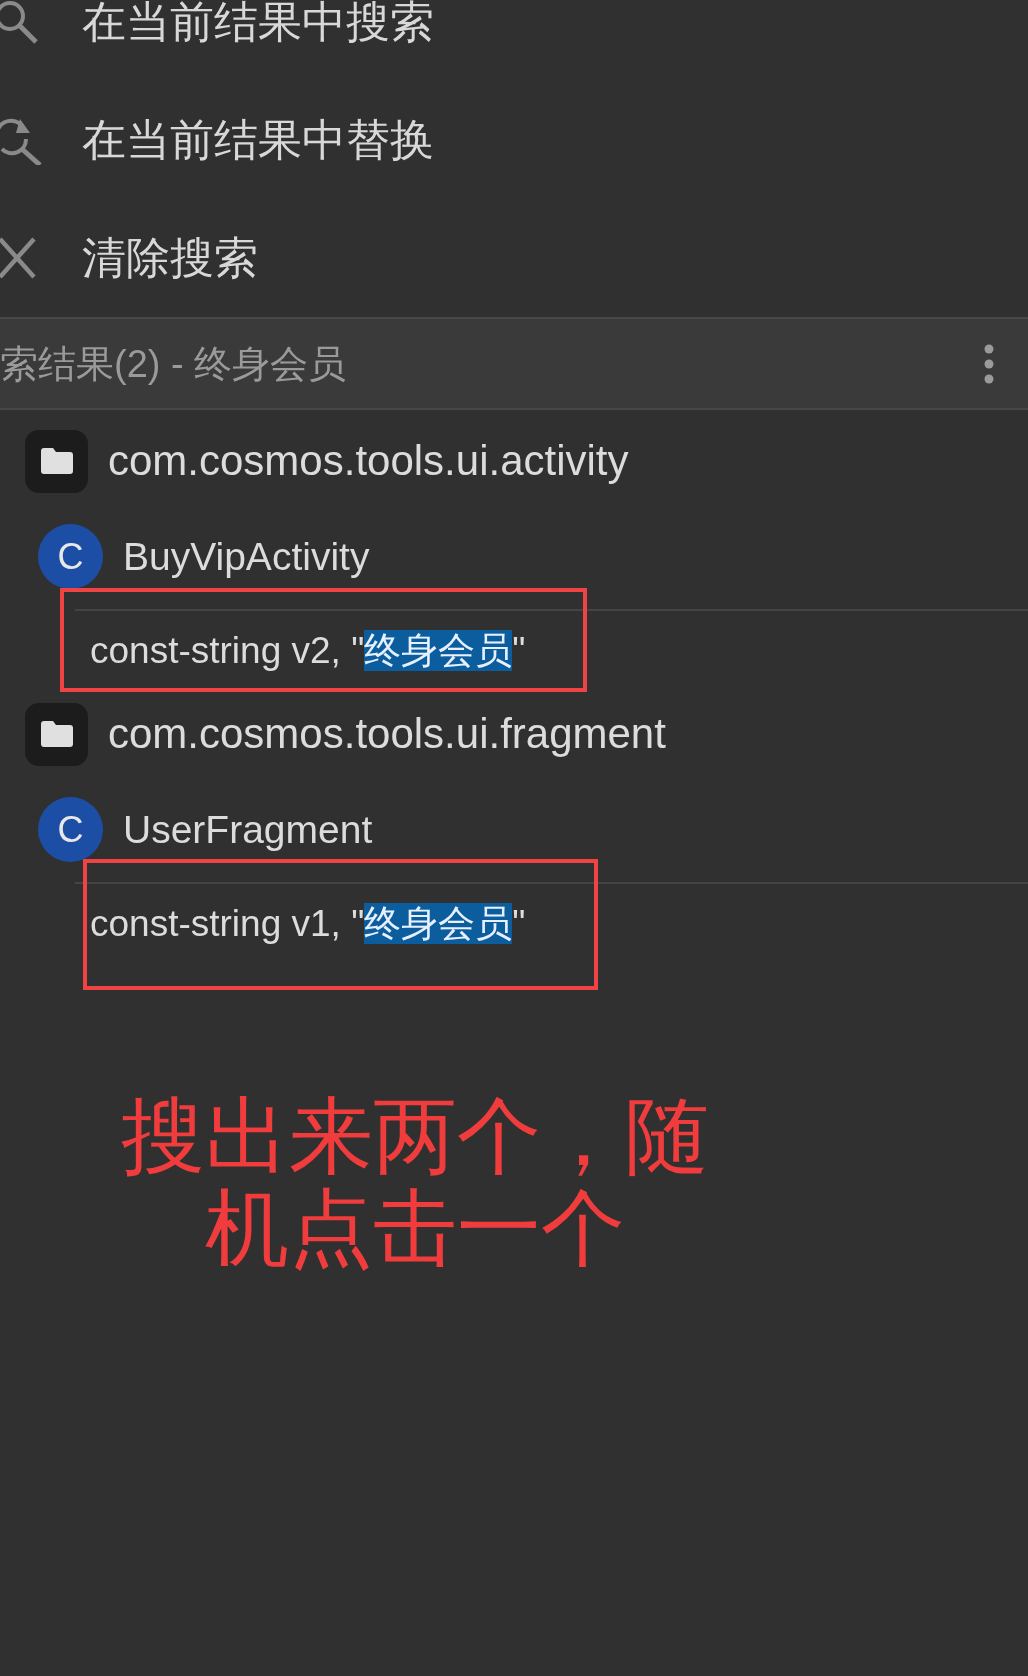  What do you see at coordinates (514, 258) in the screenshot?
I see `menu-item: 清除搜索` at bounding box center [514, 258].